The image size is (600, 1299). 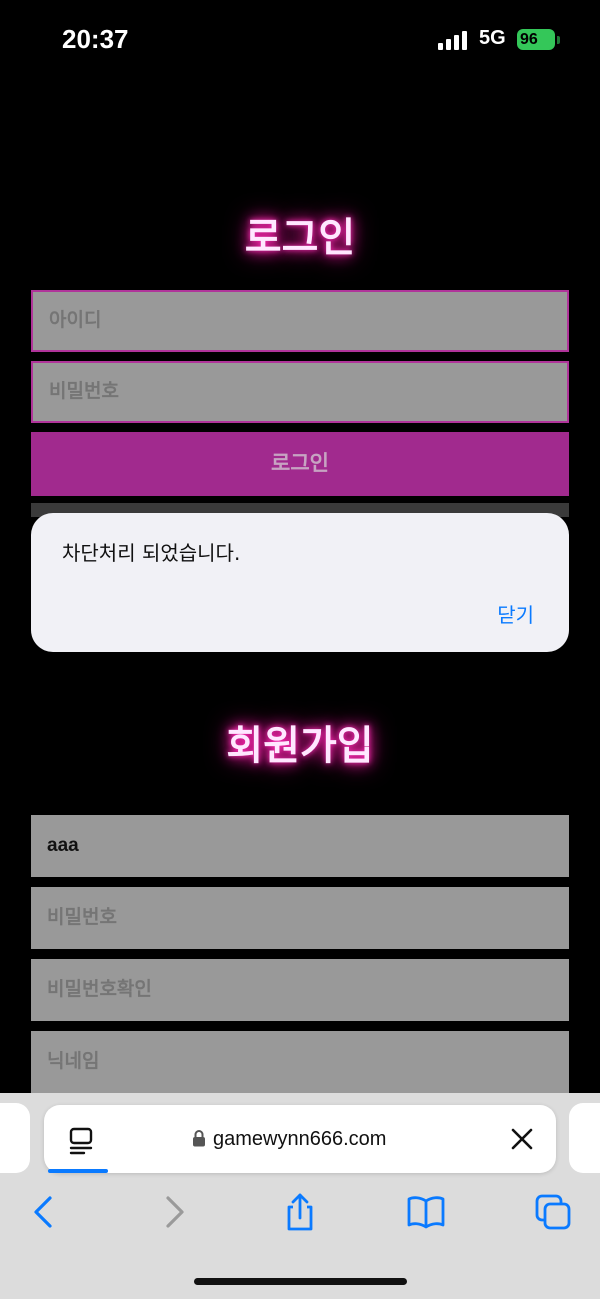 What do you see at coordinates (44, 1212) in the screenshot?
I see `back-icon` at bounding box center [44, 1212].